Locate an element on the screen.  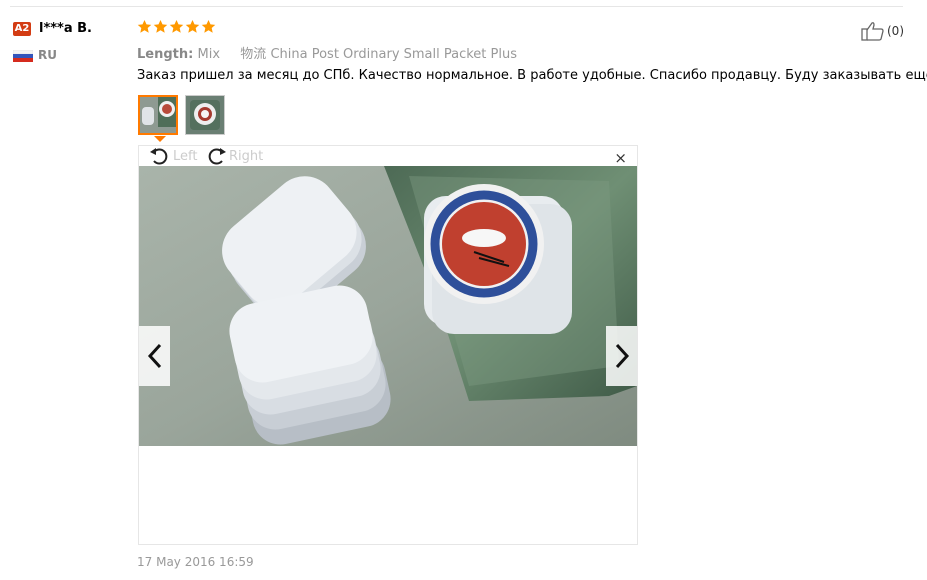
rotate-right-button: Right is located at coordinates (234, 156).